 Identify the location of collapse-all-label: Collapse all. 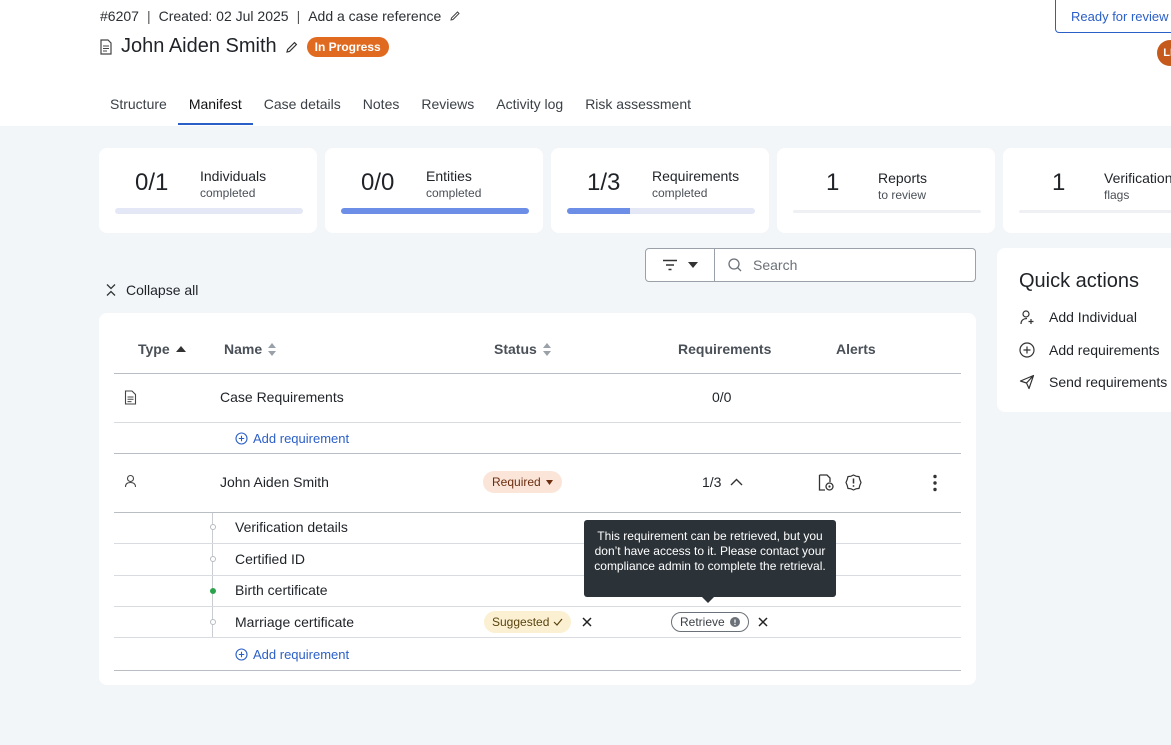
(162, 290).